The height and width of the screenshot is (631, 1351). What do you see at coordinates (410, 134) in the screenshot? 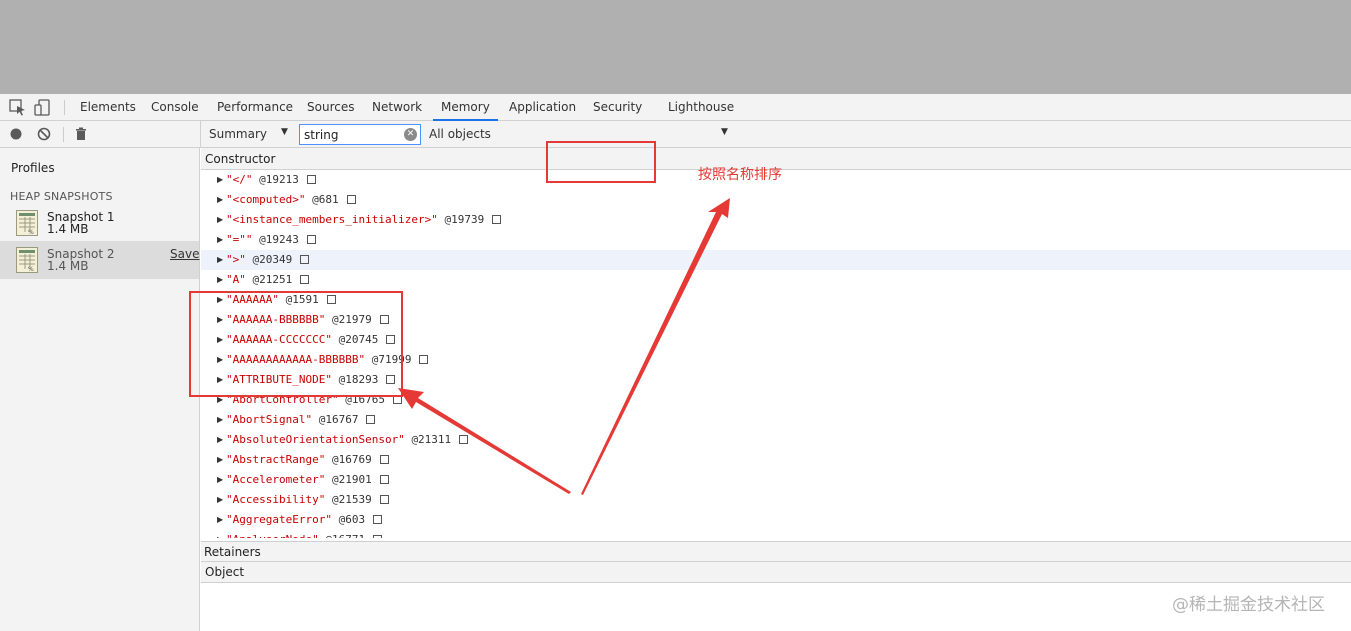
I see `clear-filter-icon: ✕` at bounding box center [410, 134].